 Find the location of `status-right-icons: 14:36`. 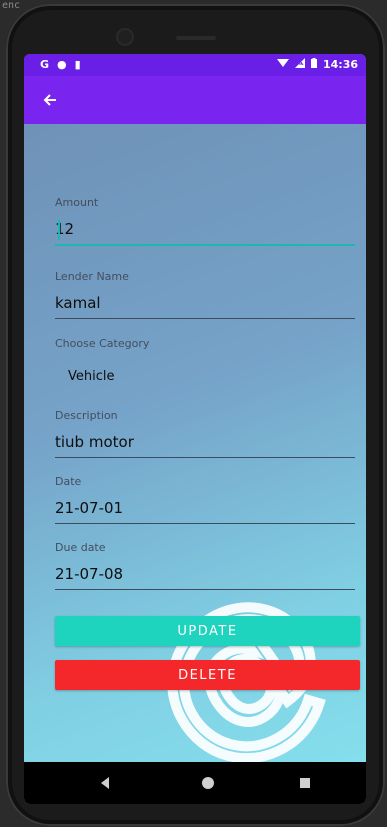

status-right-icons: 14:36 is located at coordinates (317, 64).